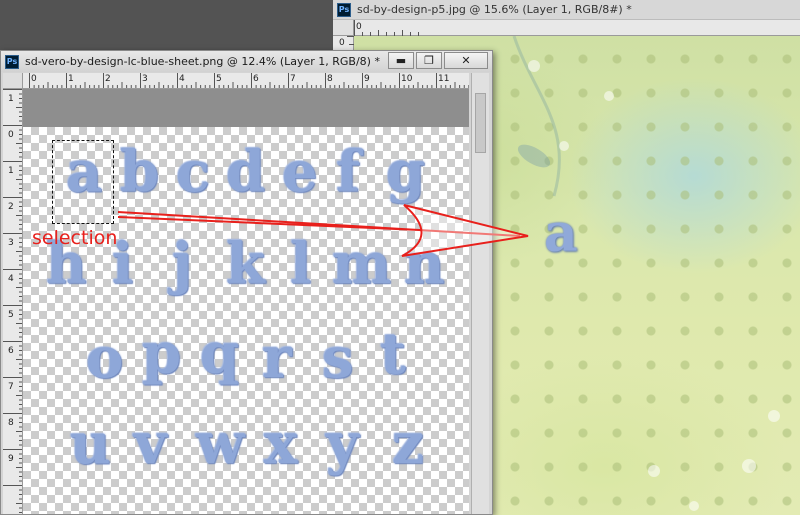 This screenshot has width=800, height=515. Describe the element at coordinates (405, 172) in the screenshot. I see `letter-g: g` at that location.